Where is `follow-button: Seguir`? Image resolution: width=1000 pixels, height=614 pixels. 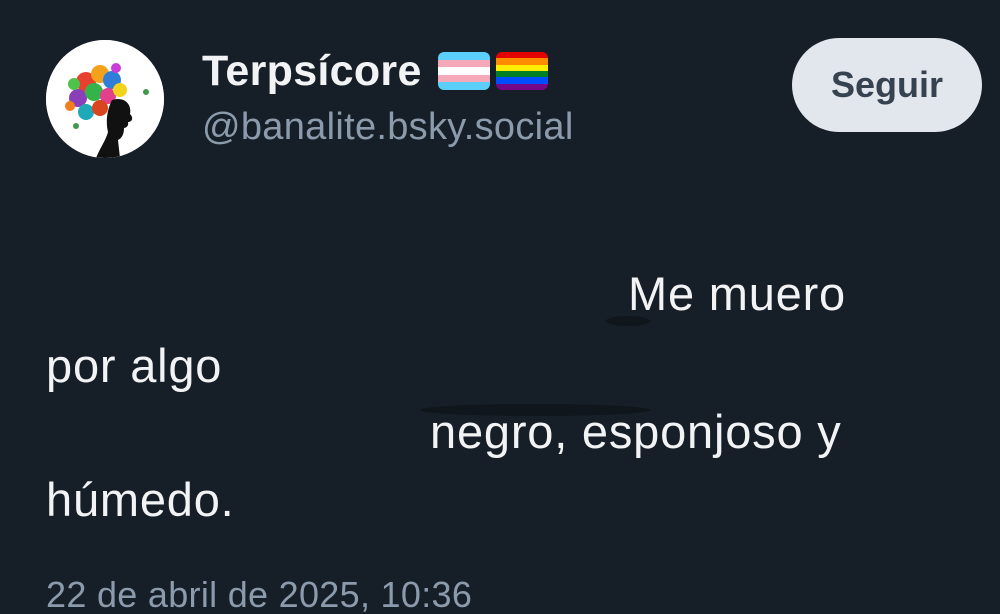 follow-button: Seguir is located at coordinates (887, 85).